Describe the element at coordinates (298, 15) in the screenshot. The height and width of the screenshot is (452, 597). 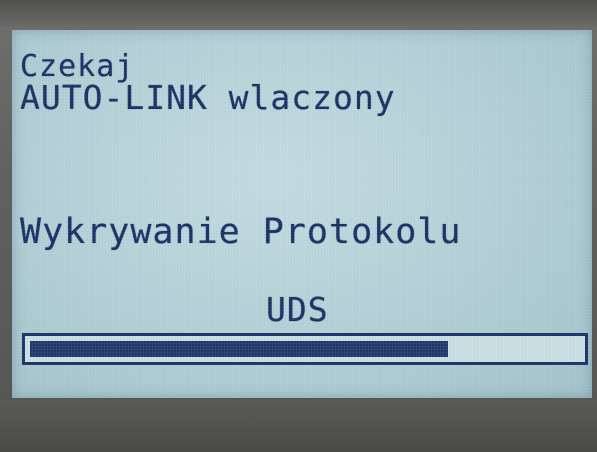
I see `device-bezel-top` at that location.